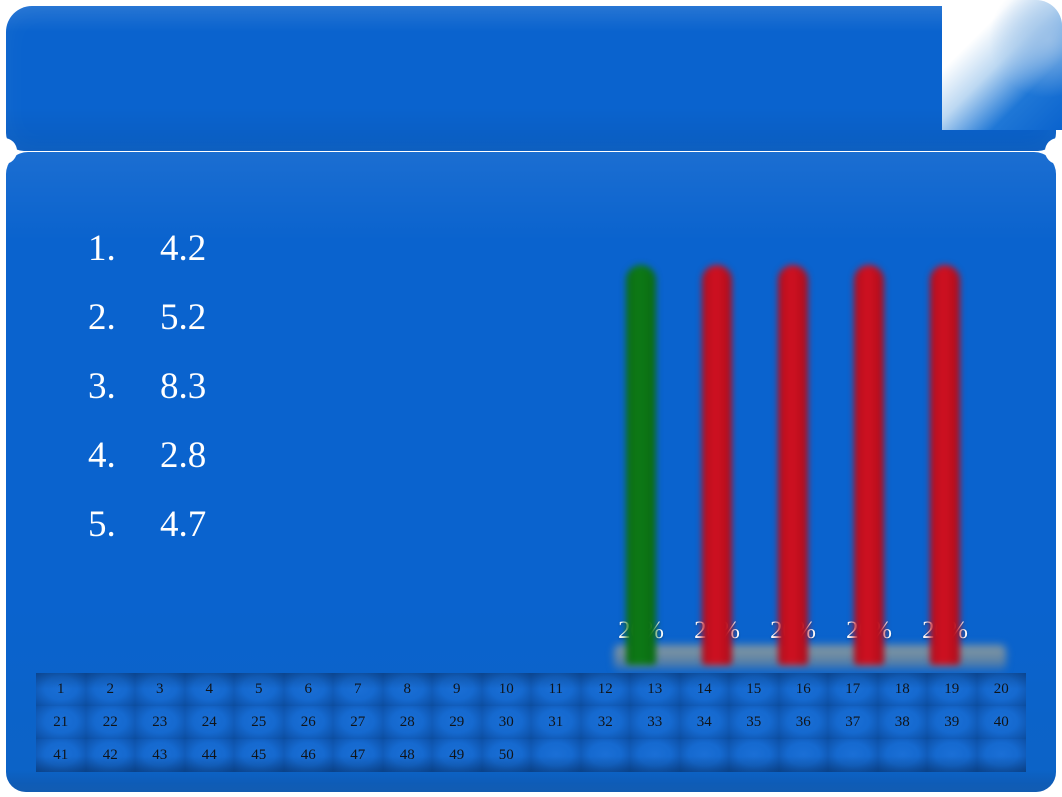 Image resolution: width=1062 pixels, height=797 pixels. Describe the element at coordinates (407, 722) in the screenshot. I see `grid-cell-28: 28` at that location.